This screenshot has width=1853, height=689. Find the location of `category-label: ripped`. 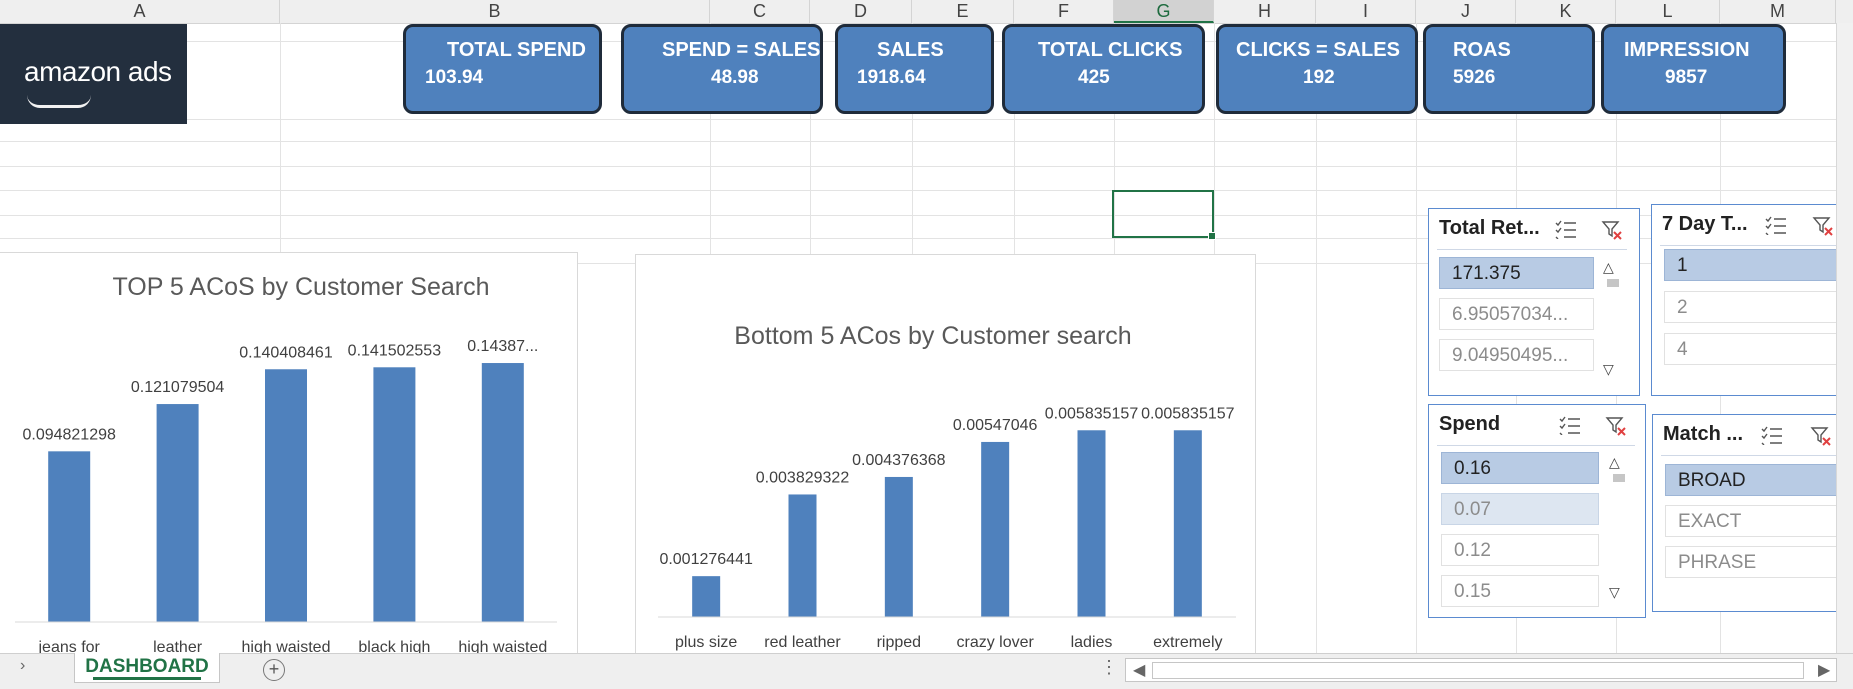

category-label: ripped is located at coordinates (899, 642).